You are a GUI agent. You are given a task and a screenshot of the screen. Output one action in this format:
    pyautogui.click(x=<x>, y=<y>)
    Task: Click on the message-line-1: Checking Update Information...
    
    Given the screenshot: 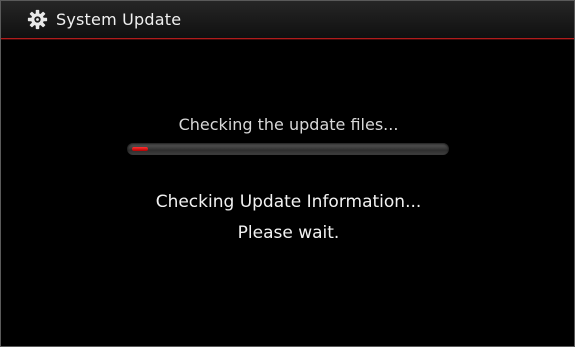 What is the action you would take?
    pyautogui.click(x=288, y=202)
    